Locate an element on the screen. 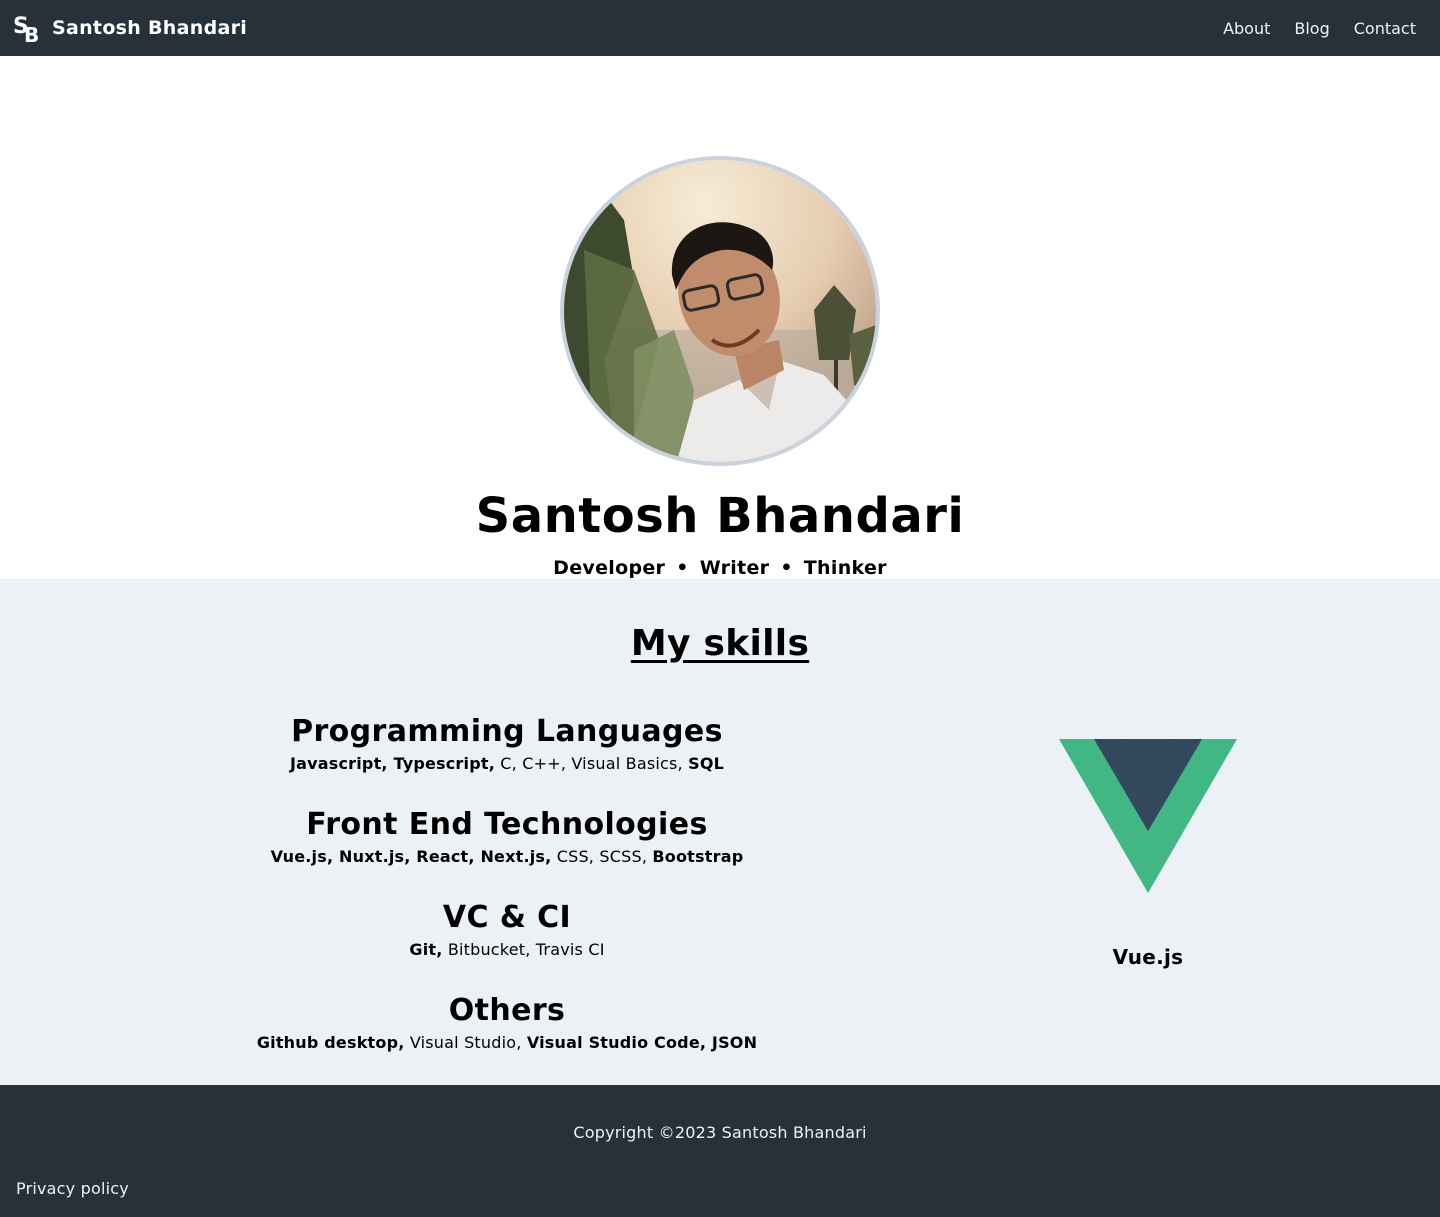  skill-items-regular: Bitbucket, Travis CI is located at coordinates (523, 949).